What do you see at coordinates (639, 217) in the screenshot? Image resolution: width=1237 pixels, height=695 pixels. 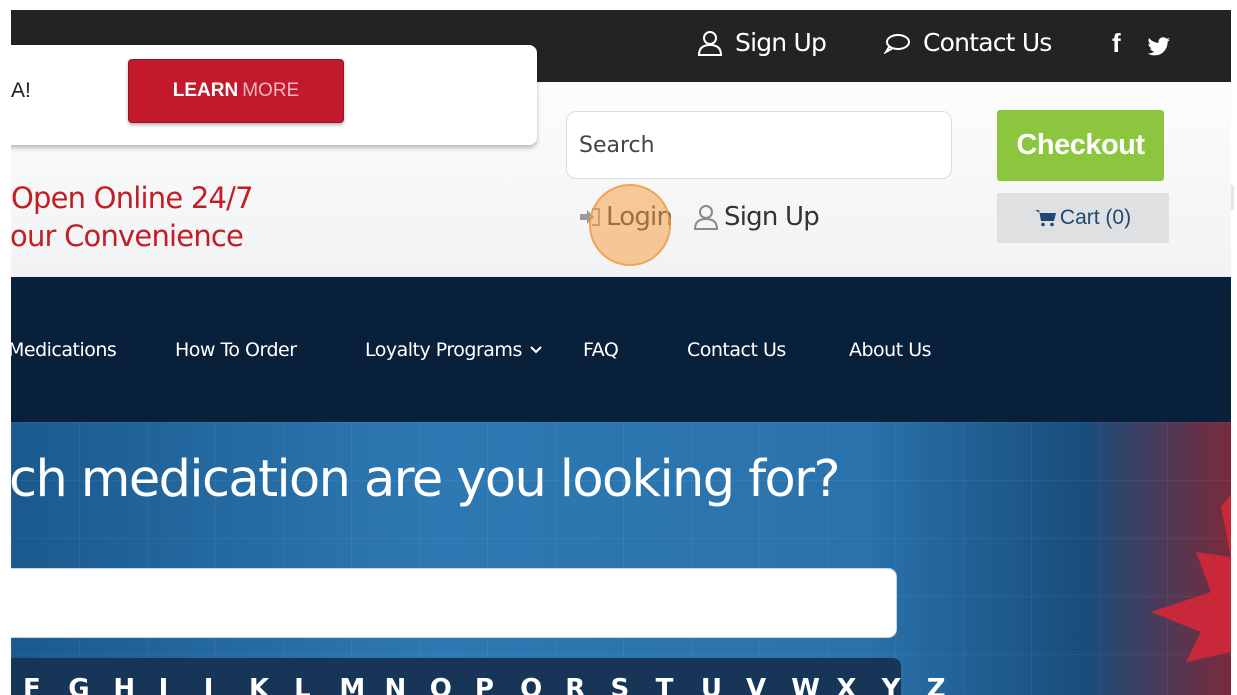 I see `login-label: Login` at bounding box center [639, 217].